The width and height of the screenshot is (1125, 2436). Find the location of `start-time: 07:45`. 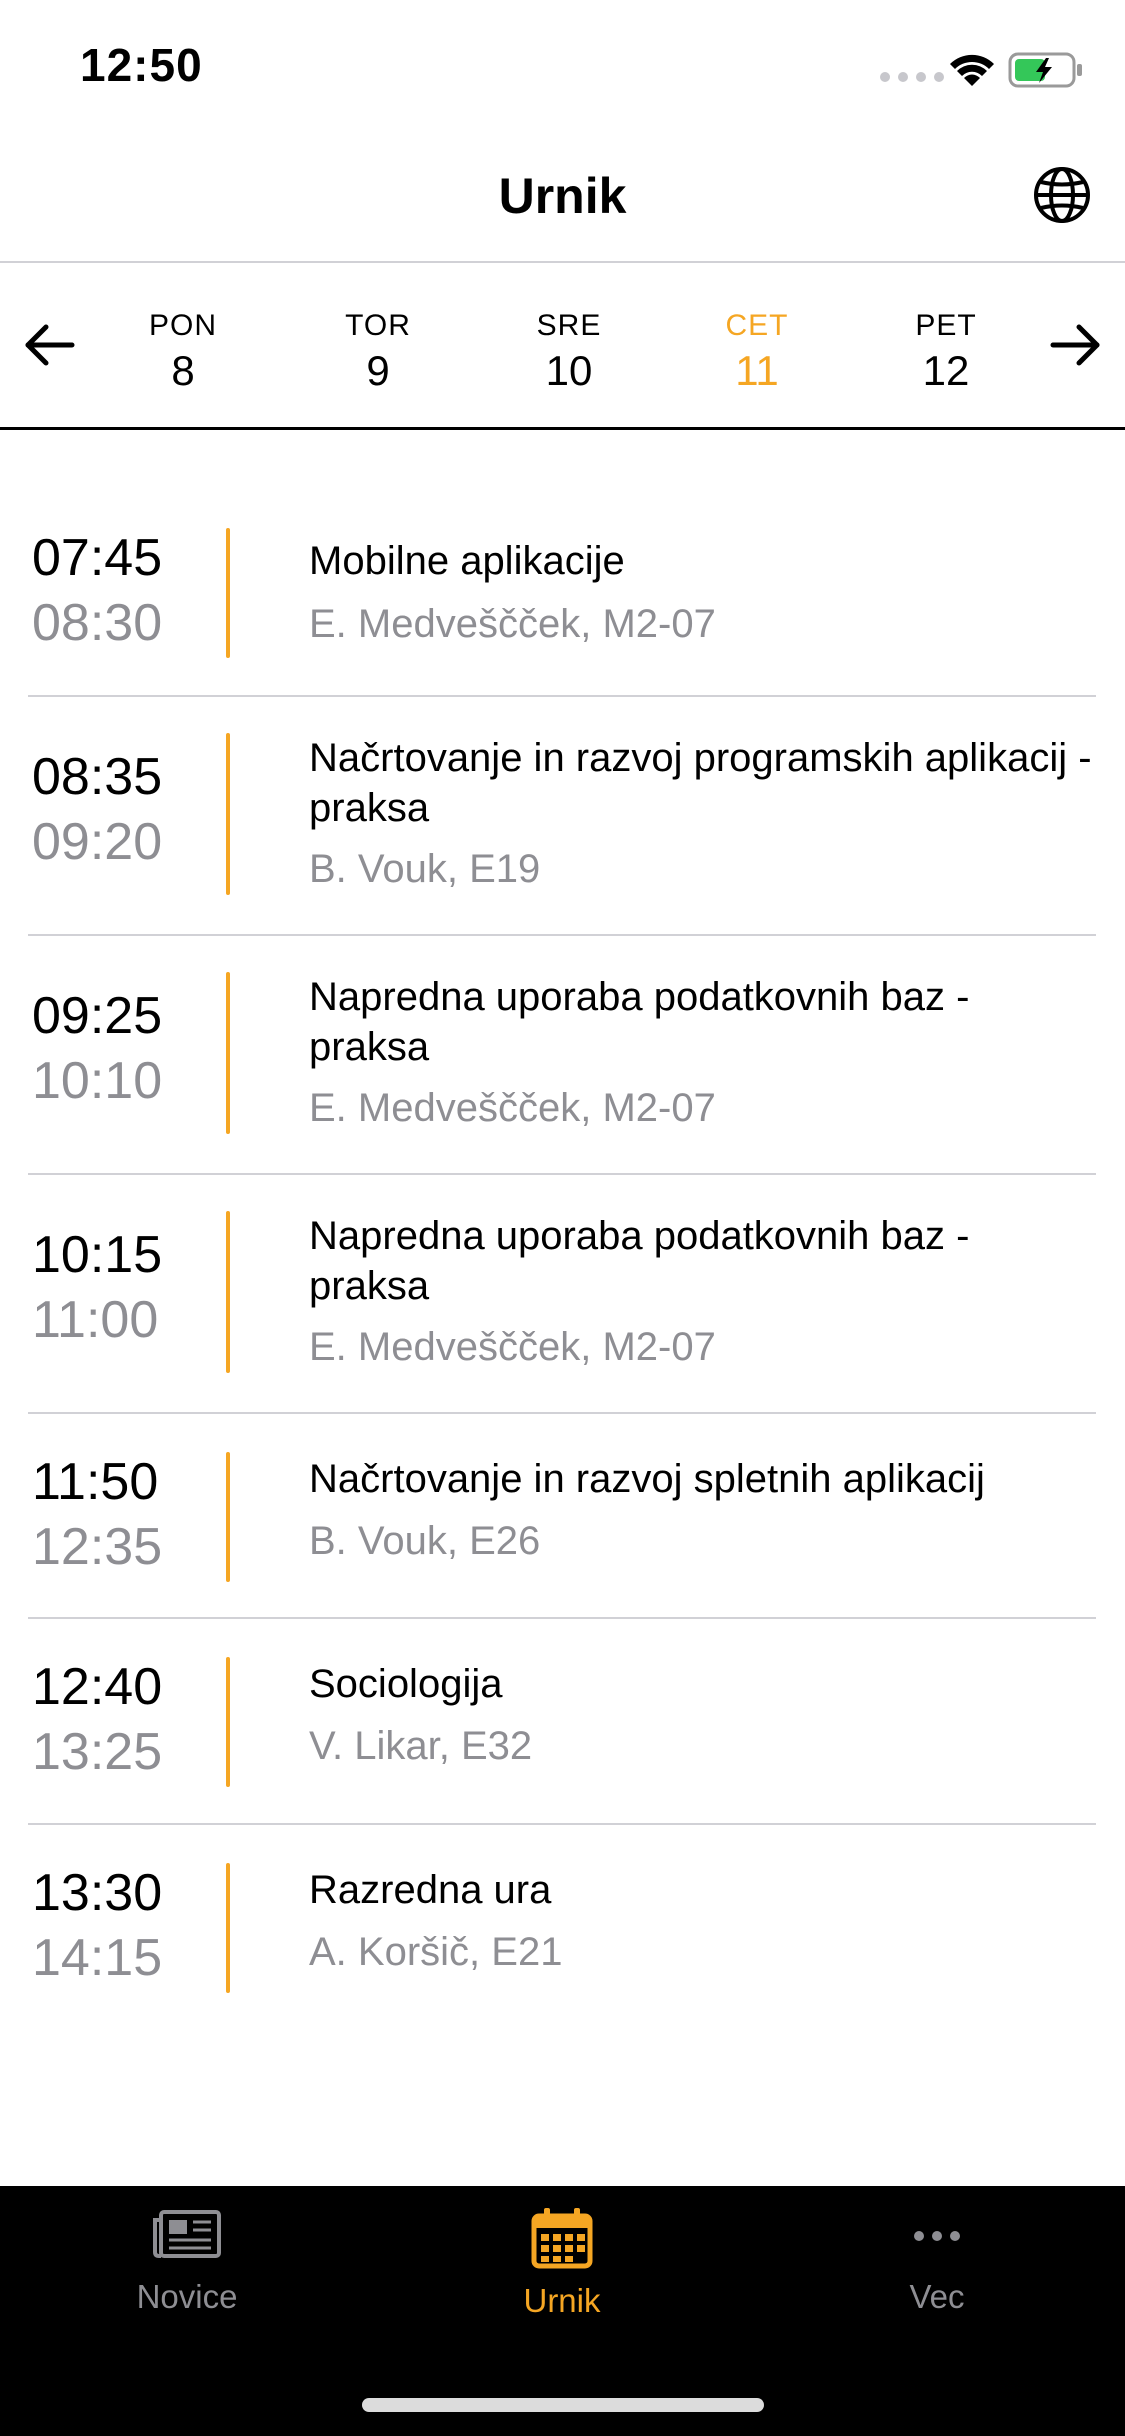

start-time: 07:45 is located at coordinates (97, 558).